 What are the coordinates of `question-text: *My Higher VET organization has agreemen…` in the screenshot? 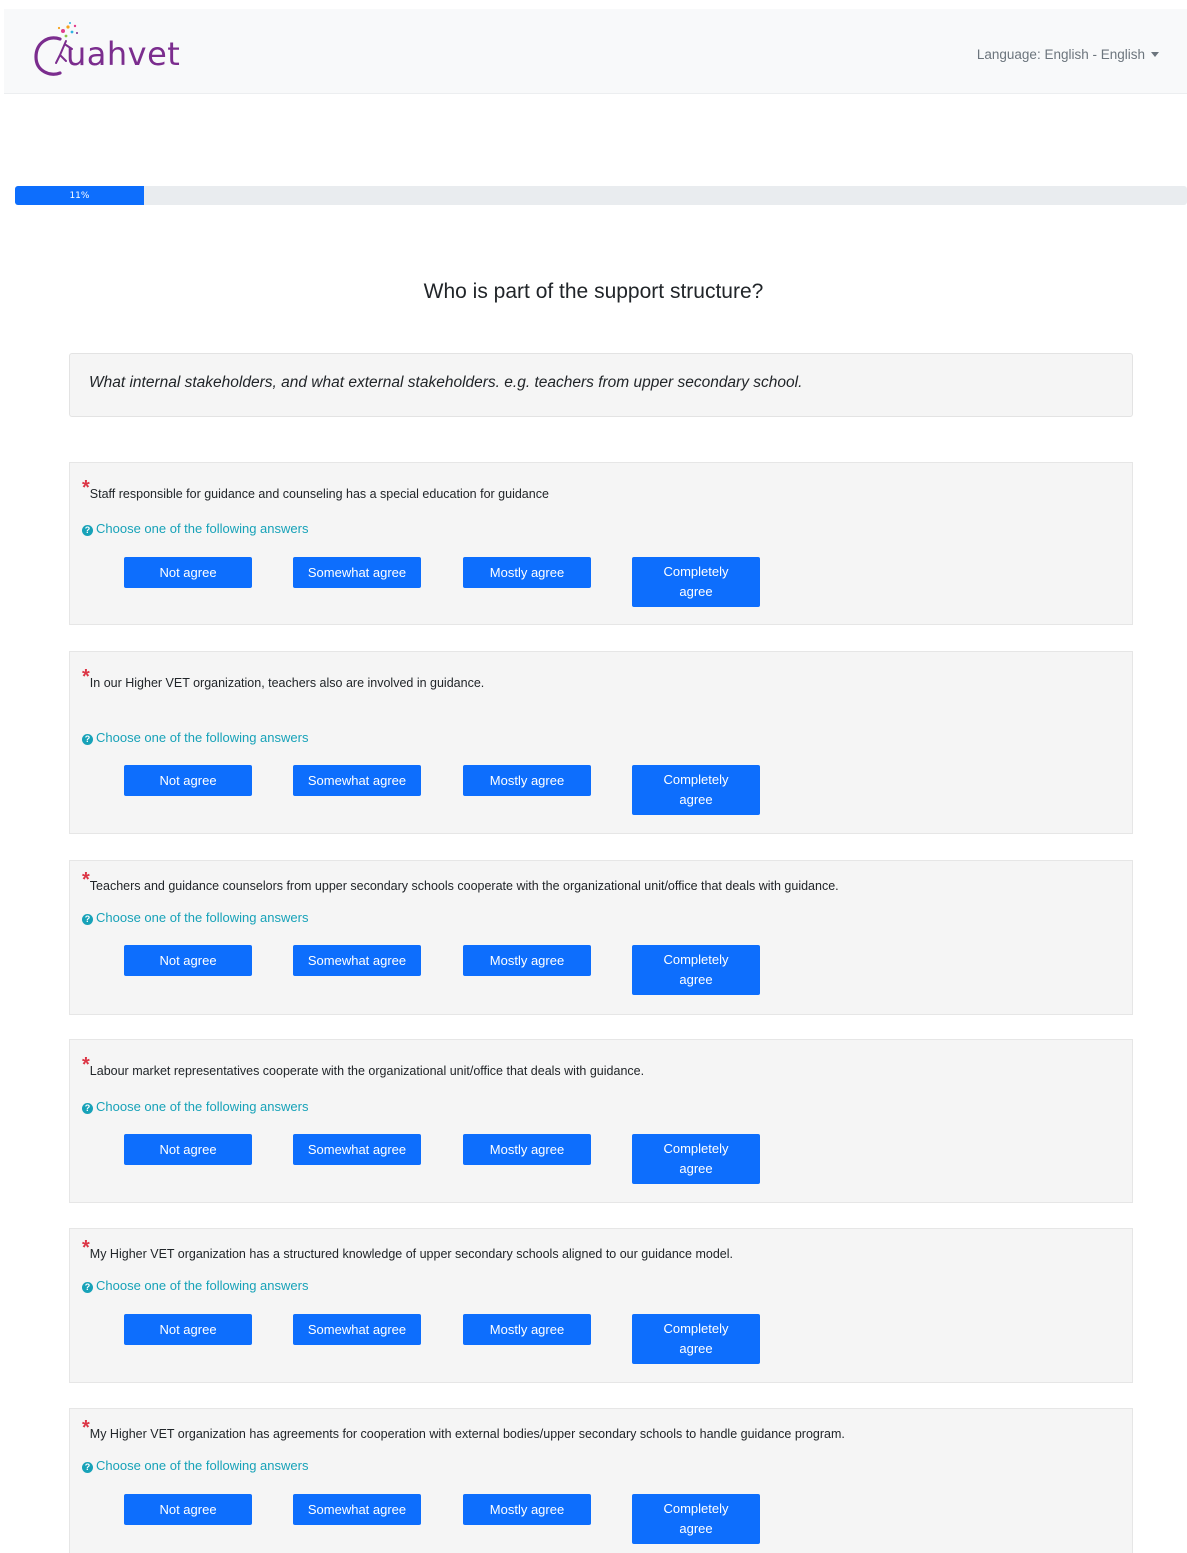 It's located at (463, 1430).